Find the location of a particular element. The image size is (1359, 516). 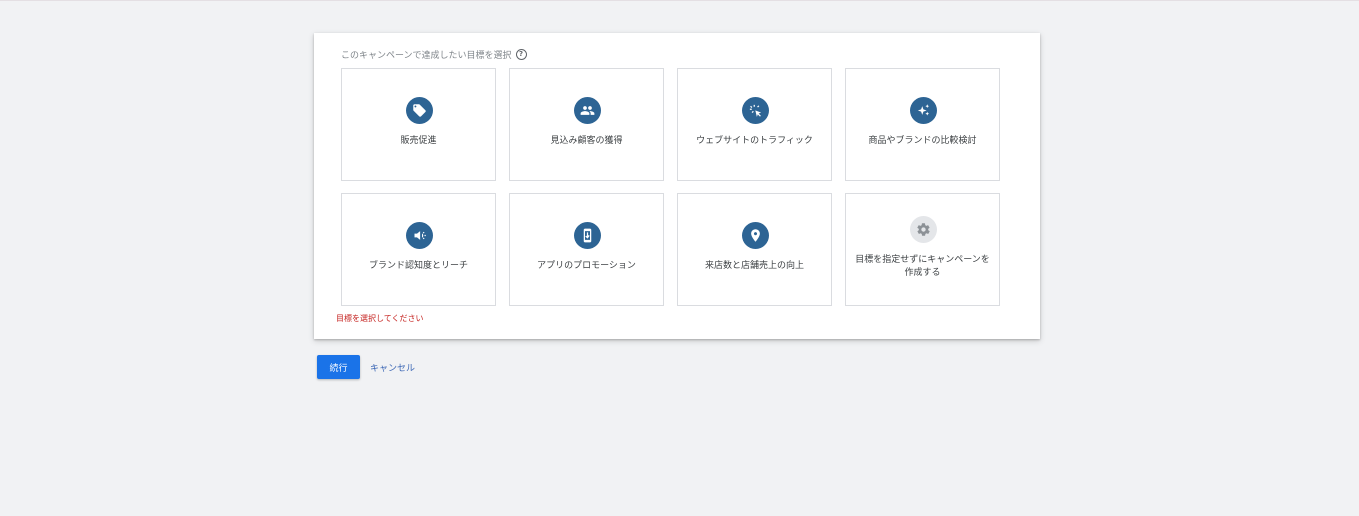

goal-label: アプリのプロモーション is located at coordinates (586, 266).